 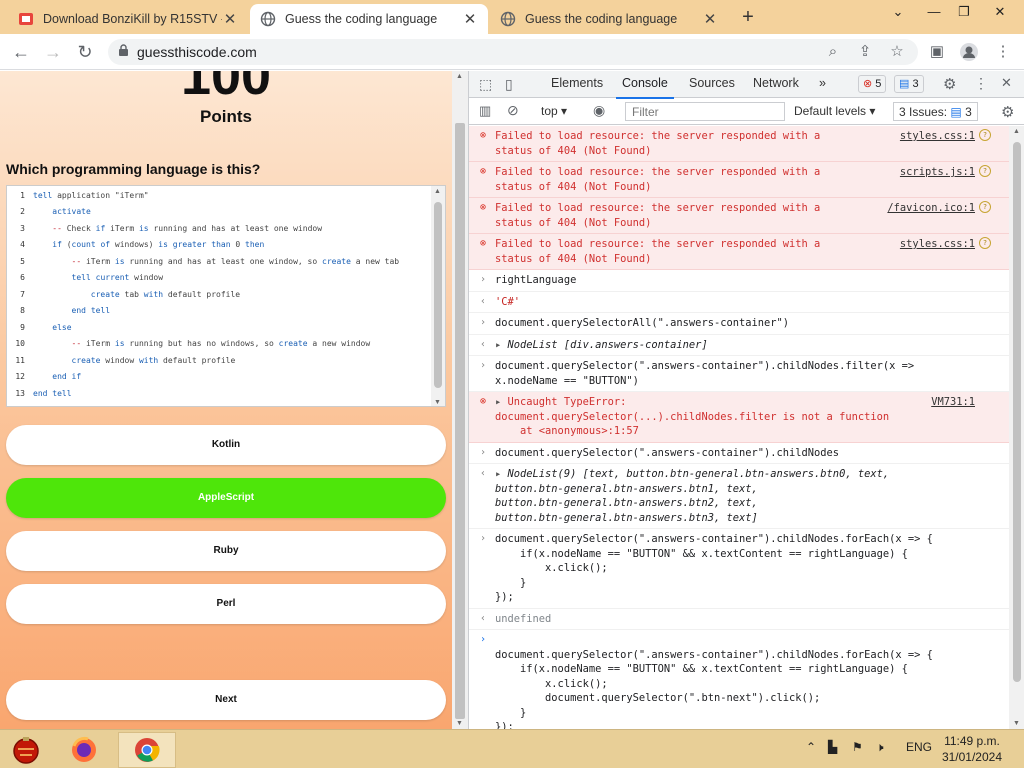 I want to click on code-scroll-thumb, so click(x=438, y=295).